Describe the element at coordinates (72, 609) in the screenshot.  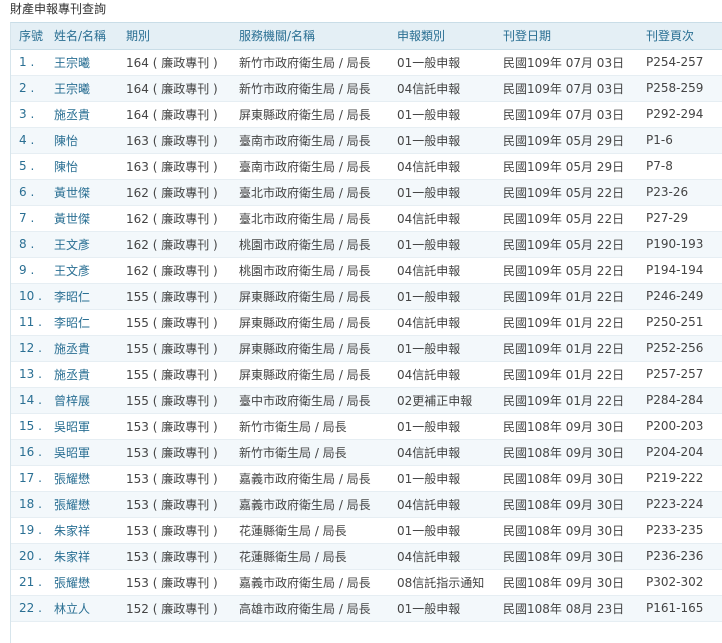
I see `row-name-link: 林立人` at that location.